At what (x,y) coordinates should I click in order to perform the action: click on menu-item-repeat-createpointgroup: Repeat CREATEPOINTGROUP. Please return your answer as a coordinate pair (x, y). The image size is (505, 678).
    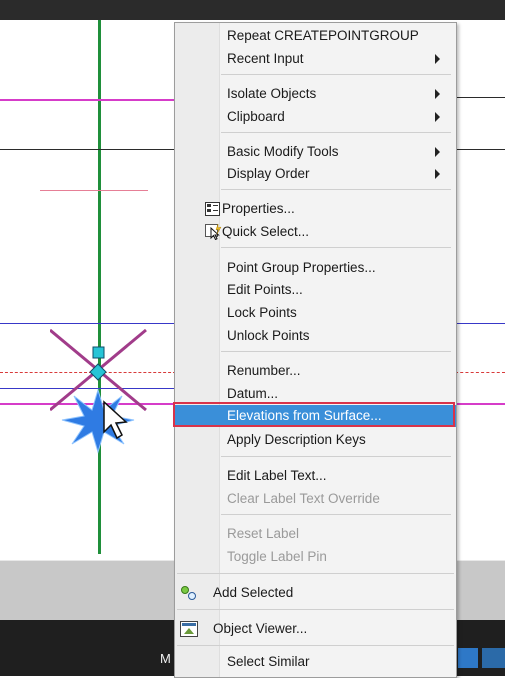
    Looking at the image, I should click on (315, 36).